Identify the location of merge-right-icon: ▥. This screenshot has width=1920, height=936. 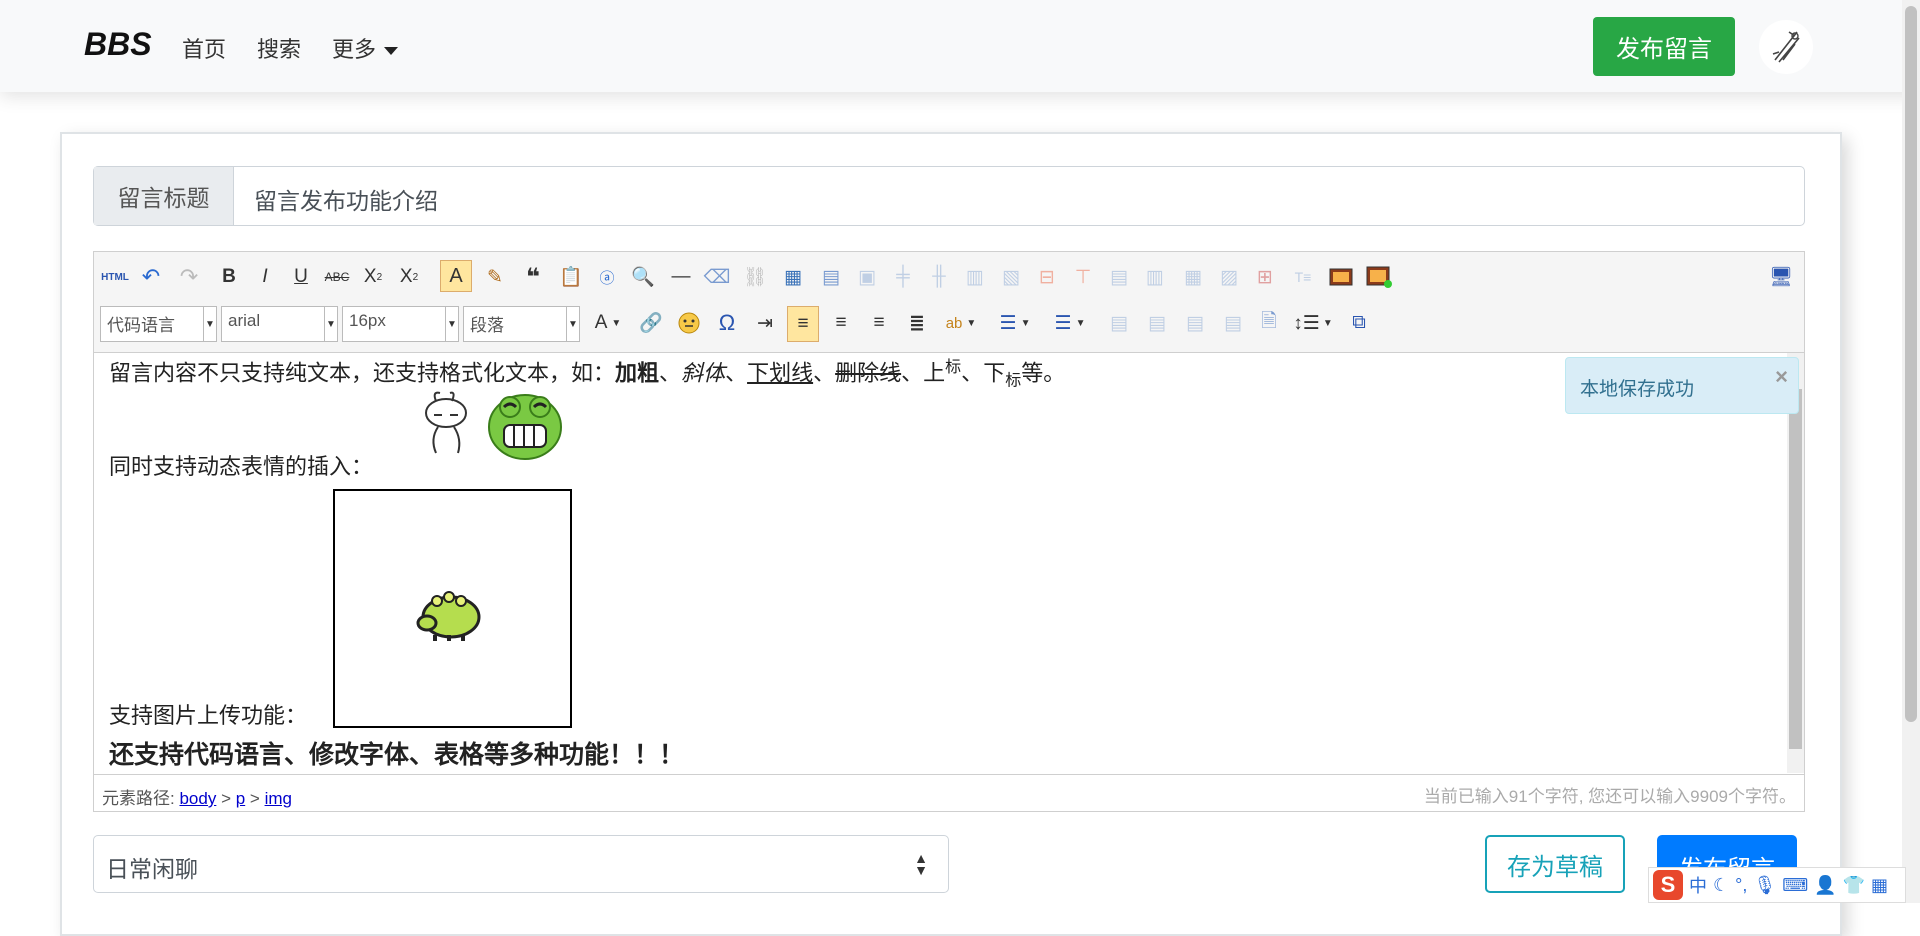
(975, 277).